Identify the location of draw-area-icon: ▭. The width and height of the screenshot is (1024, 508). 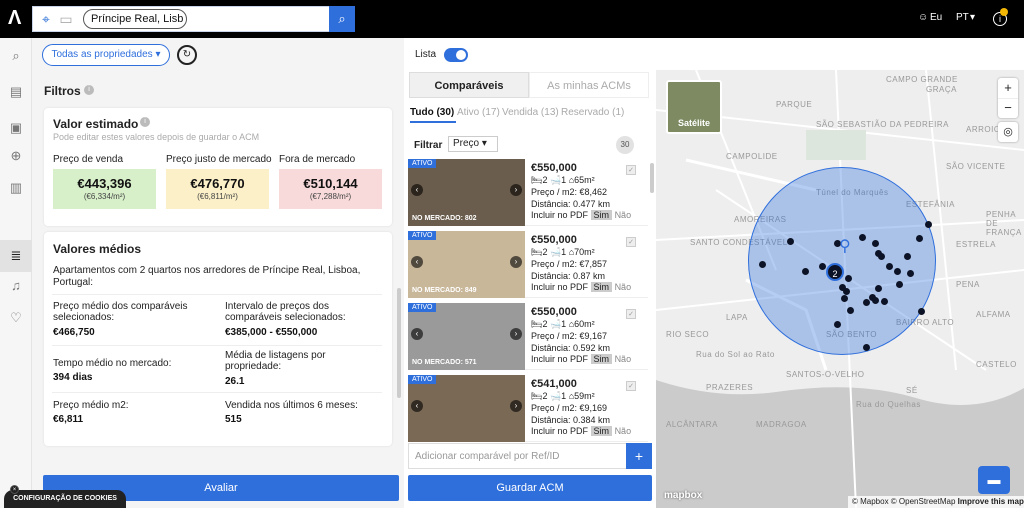
(66, 19).